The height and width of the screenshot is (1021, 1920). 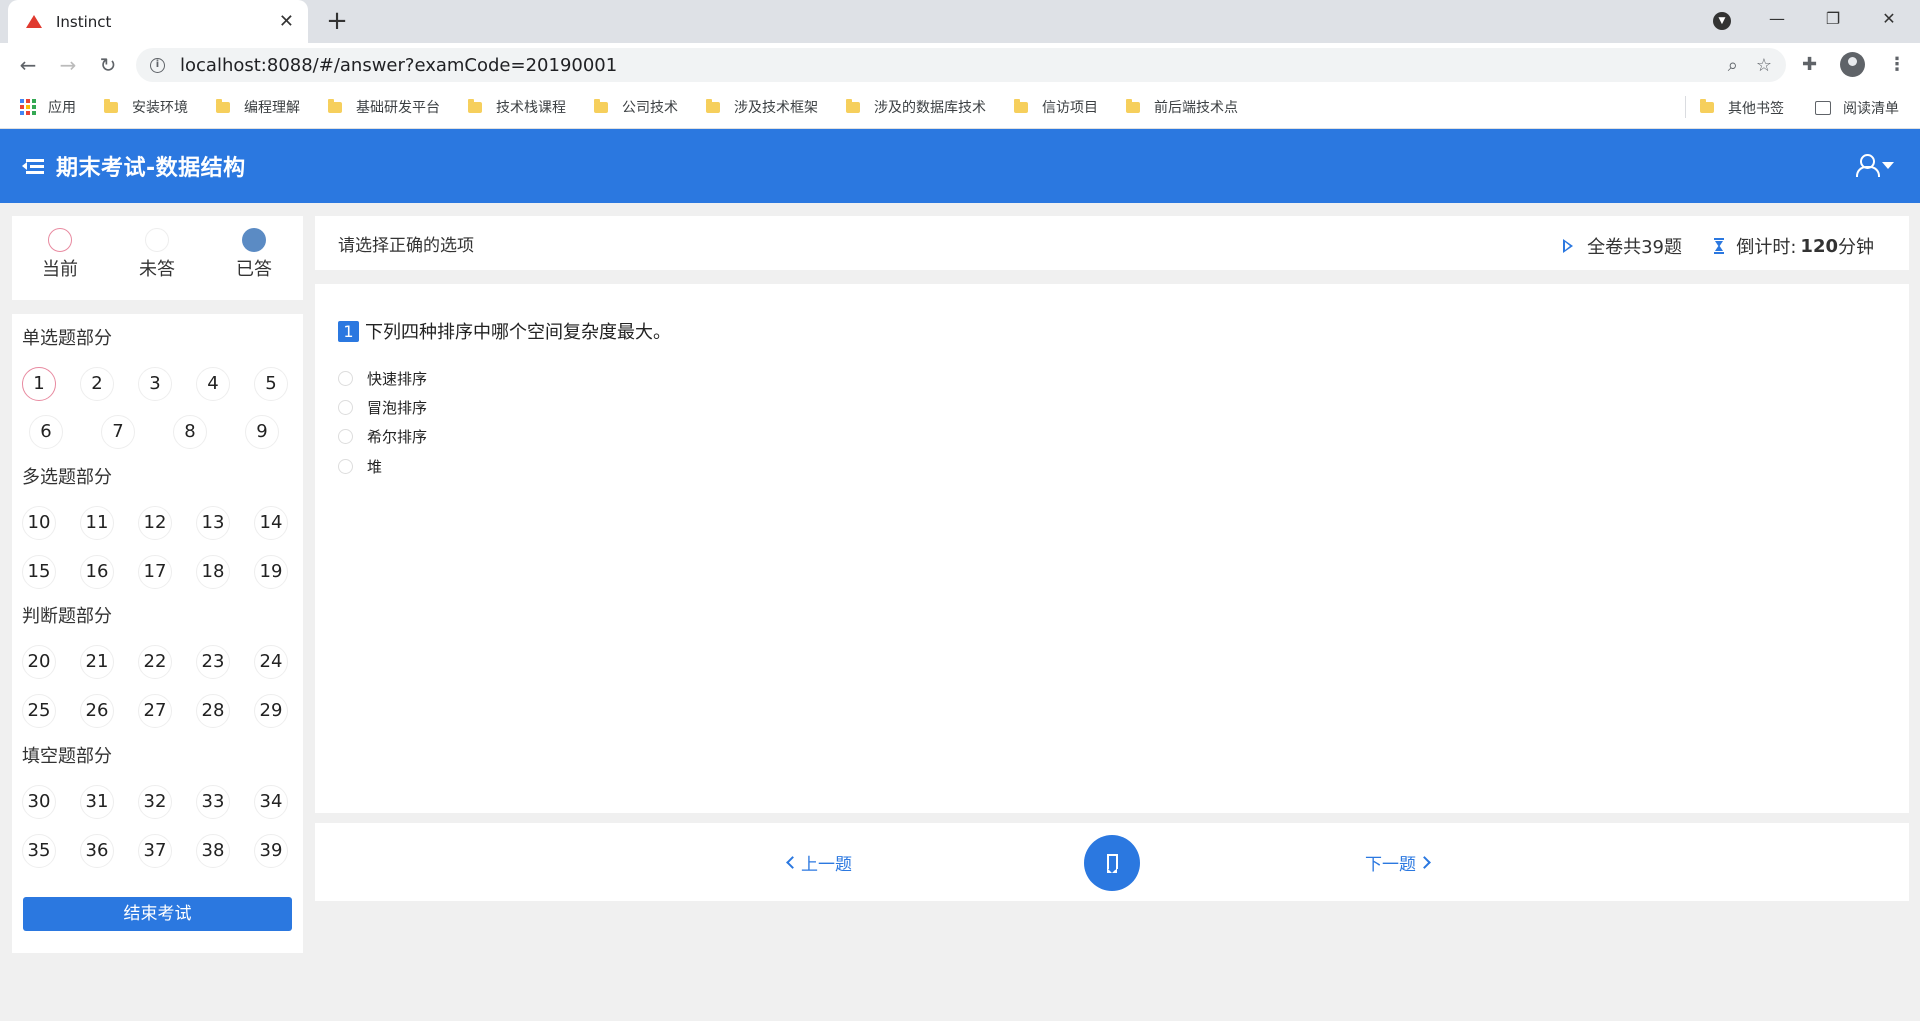 I want to click on question-number-button: 14, so click(x=271, y=523).